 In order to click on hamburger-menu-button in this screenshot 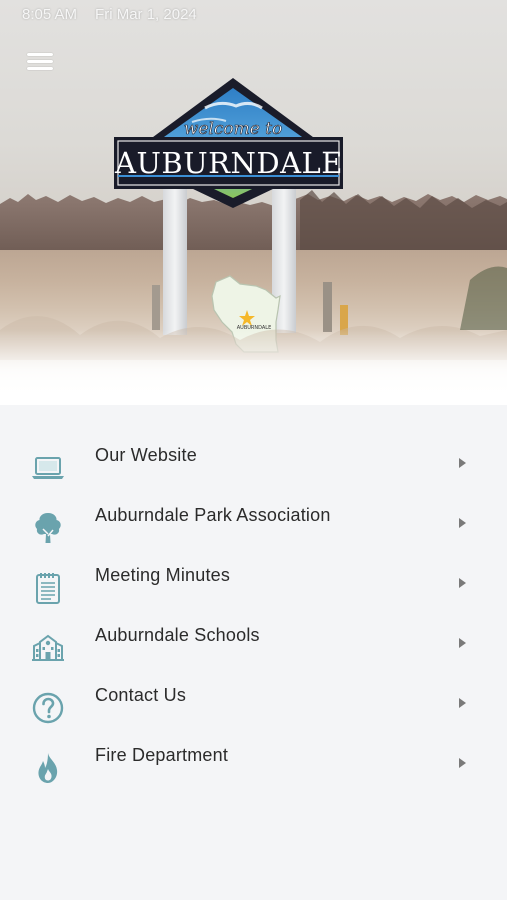, I will do `click(40, 61)`.